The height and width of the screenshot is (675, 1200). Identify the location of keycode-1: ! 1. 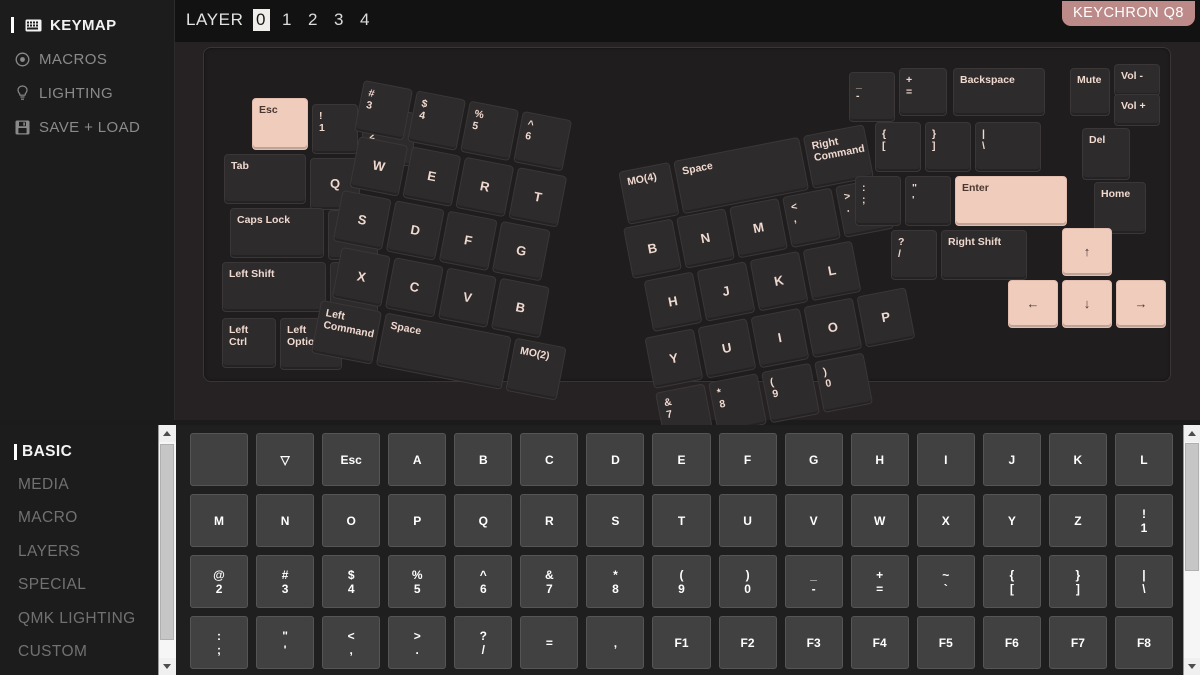
(1143, 520).